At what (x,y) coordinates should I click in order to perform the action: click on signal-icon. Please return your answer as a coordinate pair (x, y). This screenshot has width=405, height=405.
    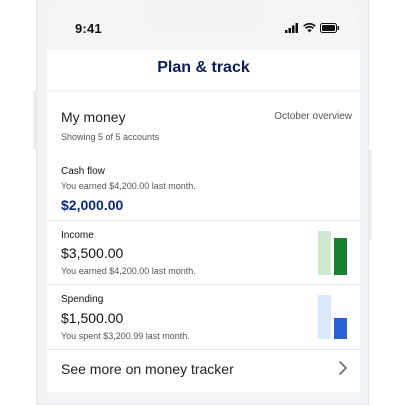
    Looking at the image, I should click on (292, 29).